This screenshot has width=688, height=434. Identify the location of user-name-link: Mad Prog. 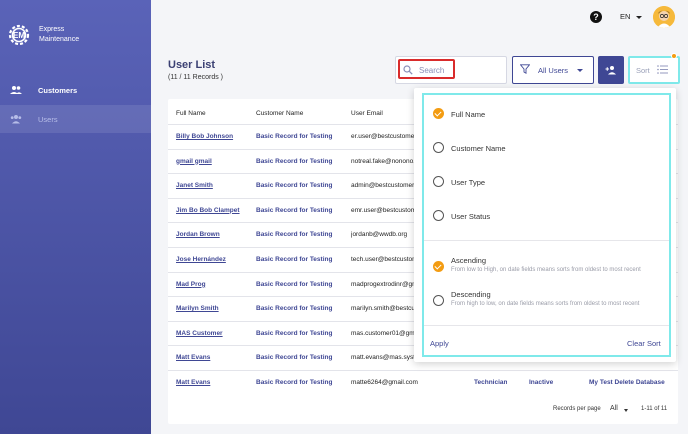
(213, 284).